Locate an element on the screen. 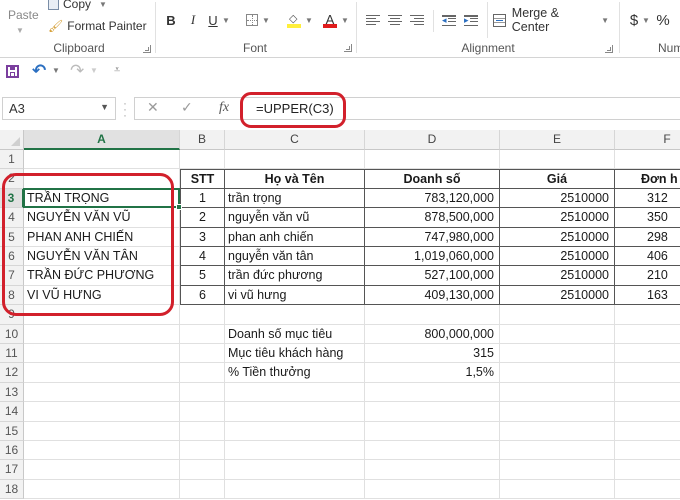 The height and width of the screenshot is (500, 680). table-header-stt: STT is located at coordinates (202, 179).